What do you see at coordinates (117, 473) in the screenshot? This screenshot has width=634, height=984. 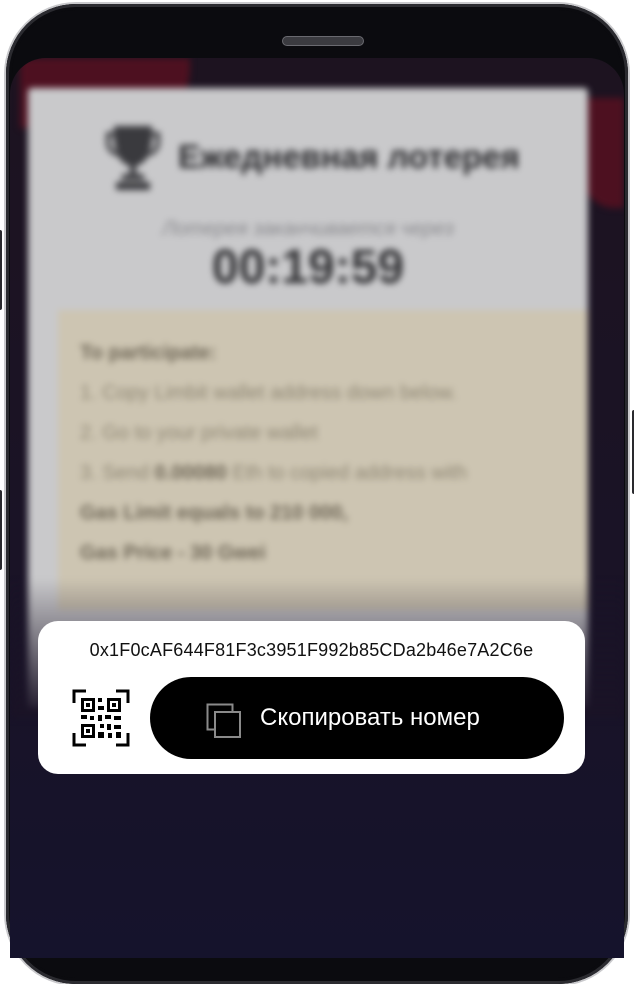 I see `step3-prefix: 3. Send` at bounding box center [117, 473].